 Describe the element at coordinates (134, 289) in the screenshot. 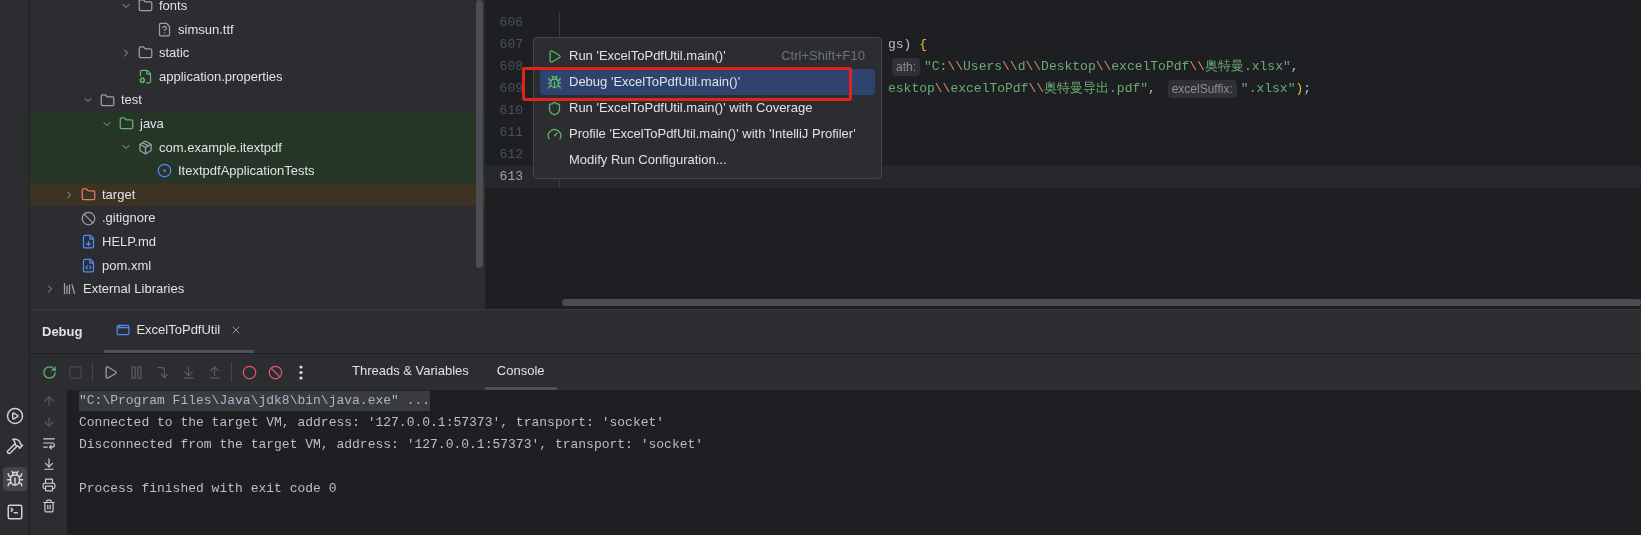

I see `tree-item-label: External Libraries` at that location.